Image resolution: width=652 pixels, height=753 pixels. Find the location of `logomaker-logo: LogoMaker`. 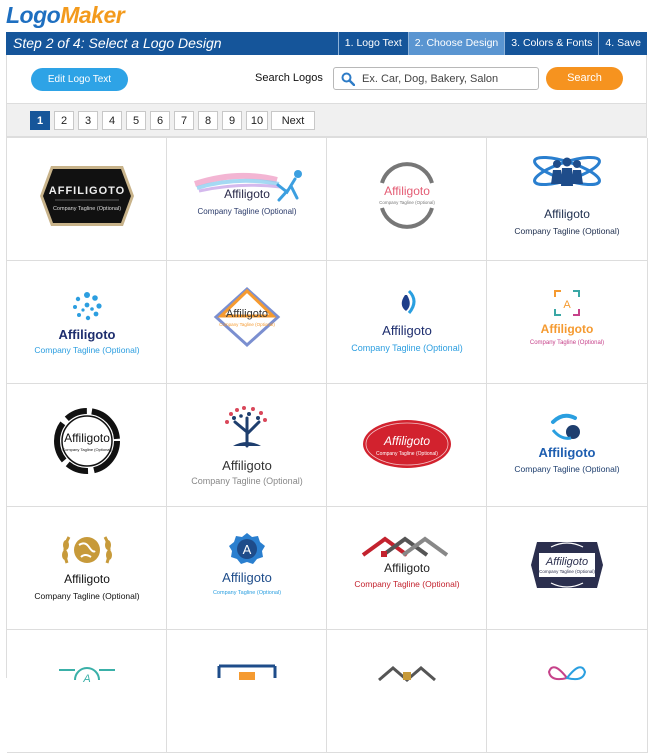

logomaker-logo: LogoMaker is located at coordinates (65, 16).